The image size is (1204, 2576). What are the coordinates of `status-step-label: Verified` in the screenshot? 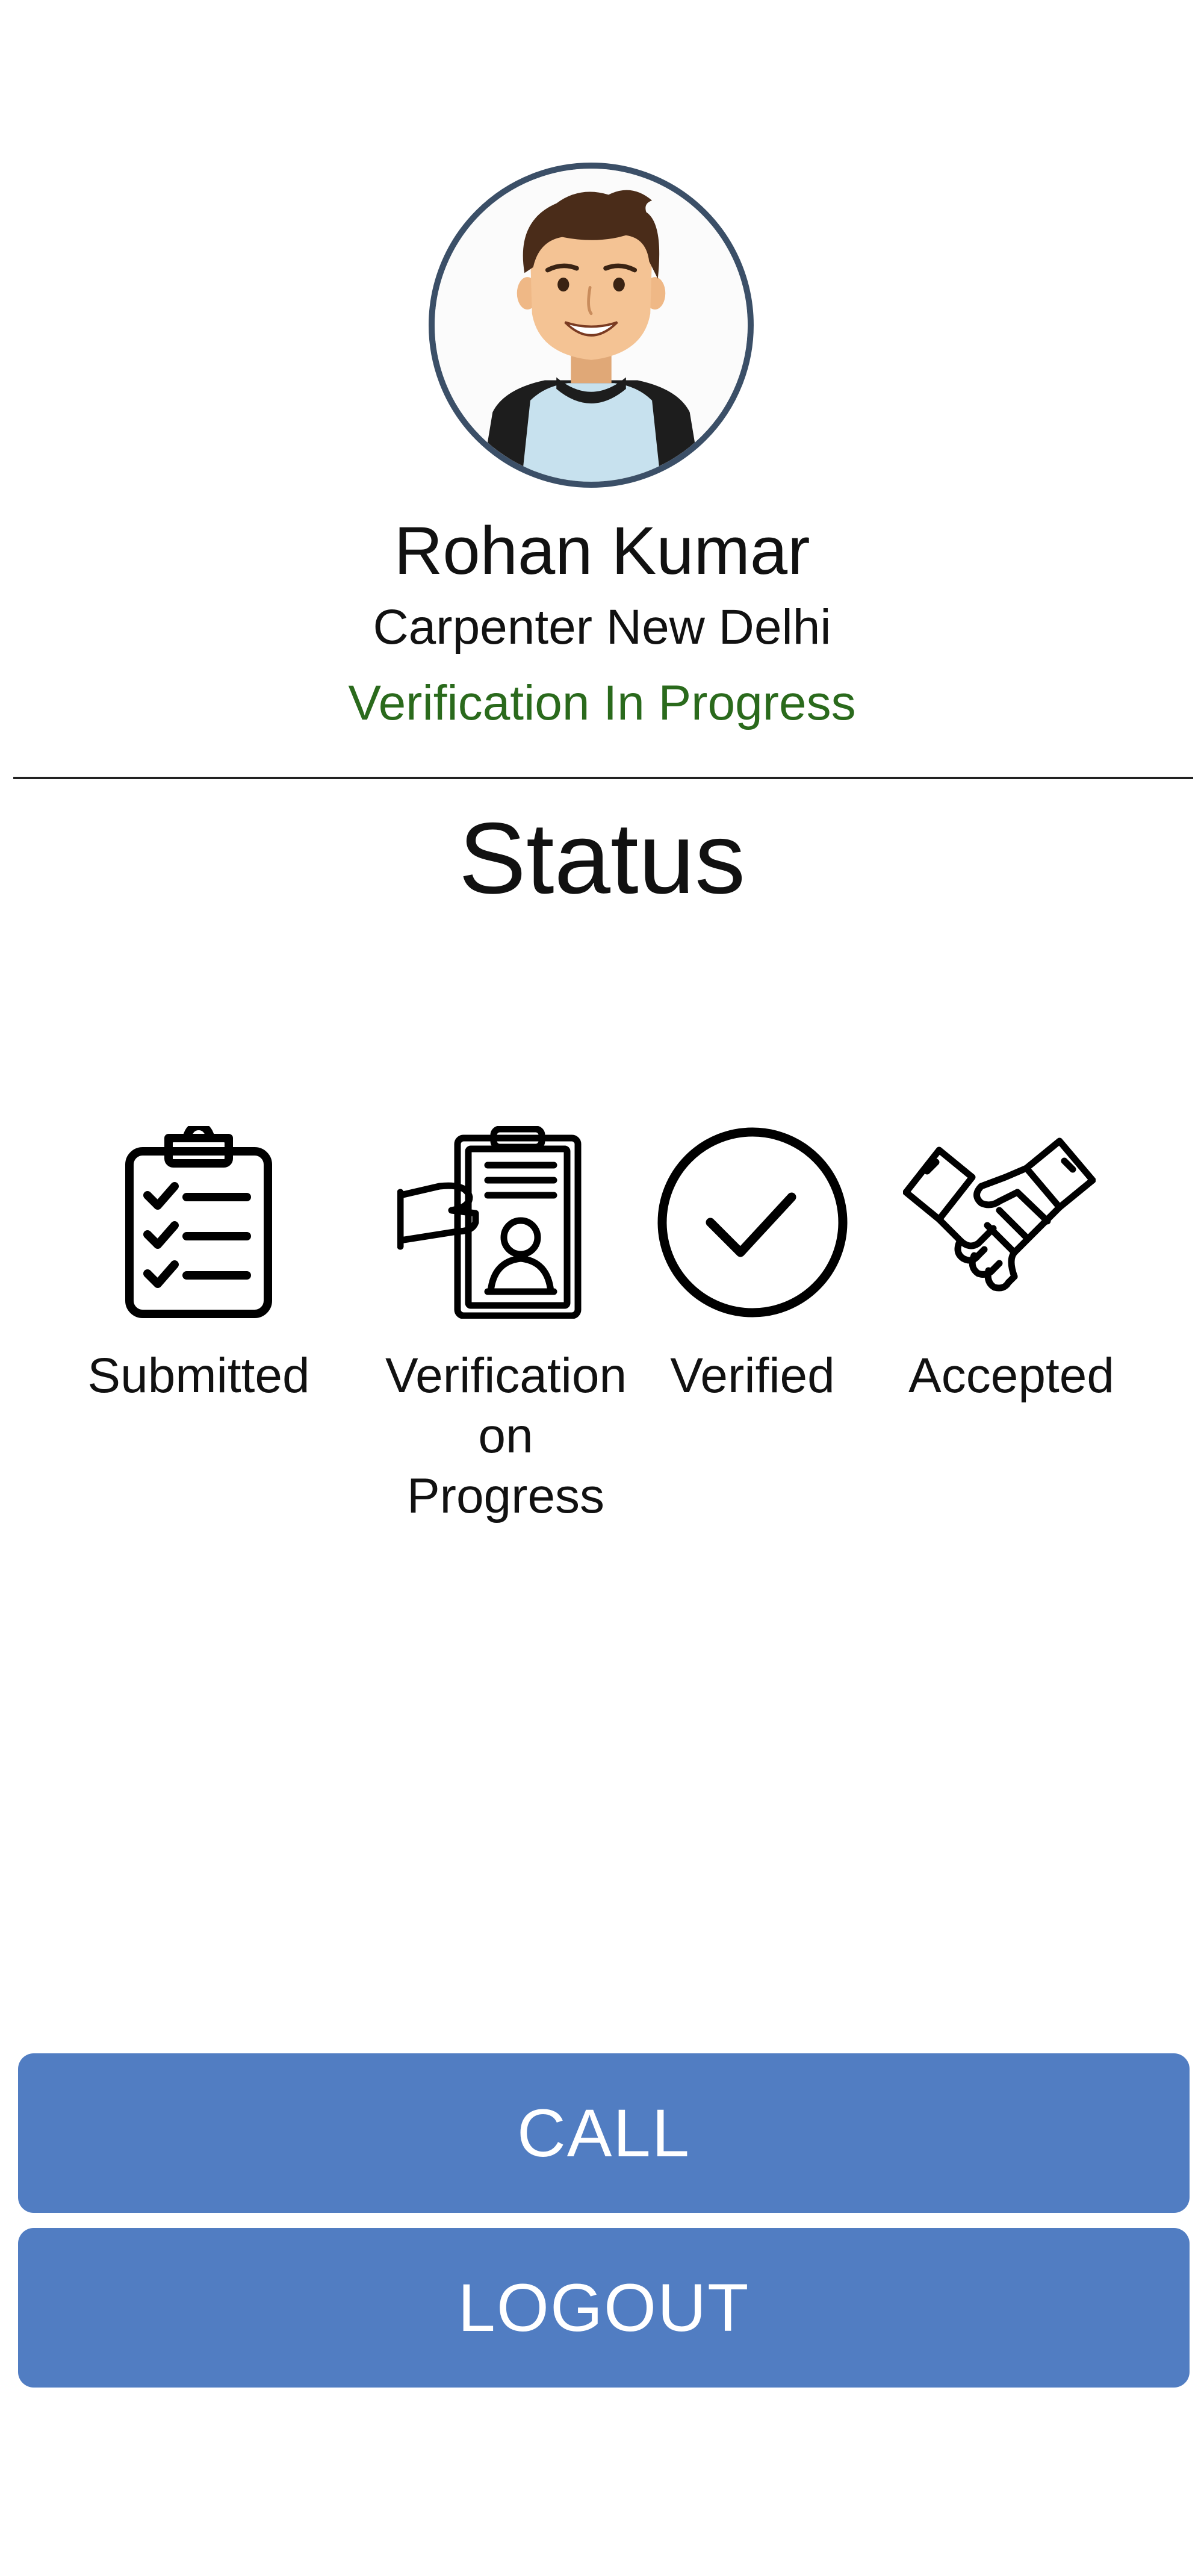 It's located at (752, 1375).